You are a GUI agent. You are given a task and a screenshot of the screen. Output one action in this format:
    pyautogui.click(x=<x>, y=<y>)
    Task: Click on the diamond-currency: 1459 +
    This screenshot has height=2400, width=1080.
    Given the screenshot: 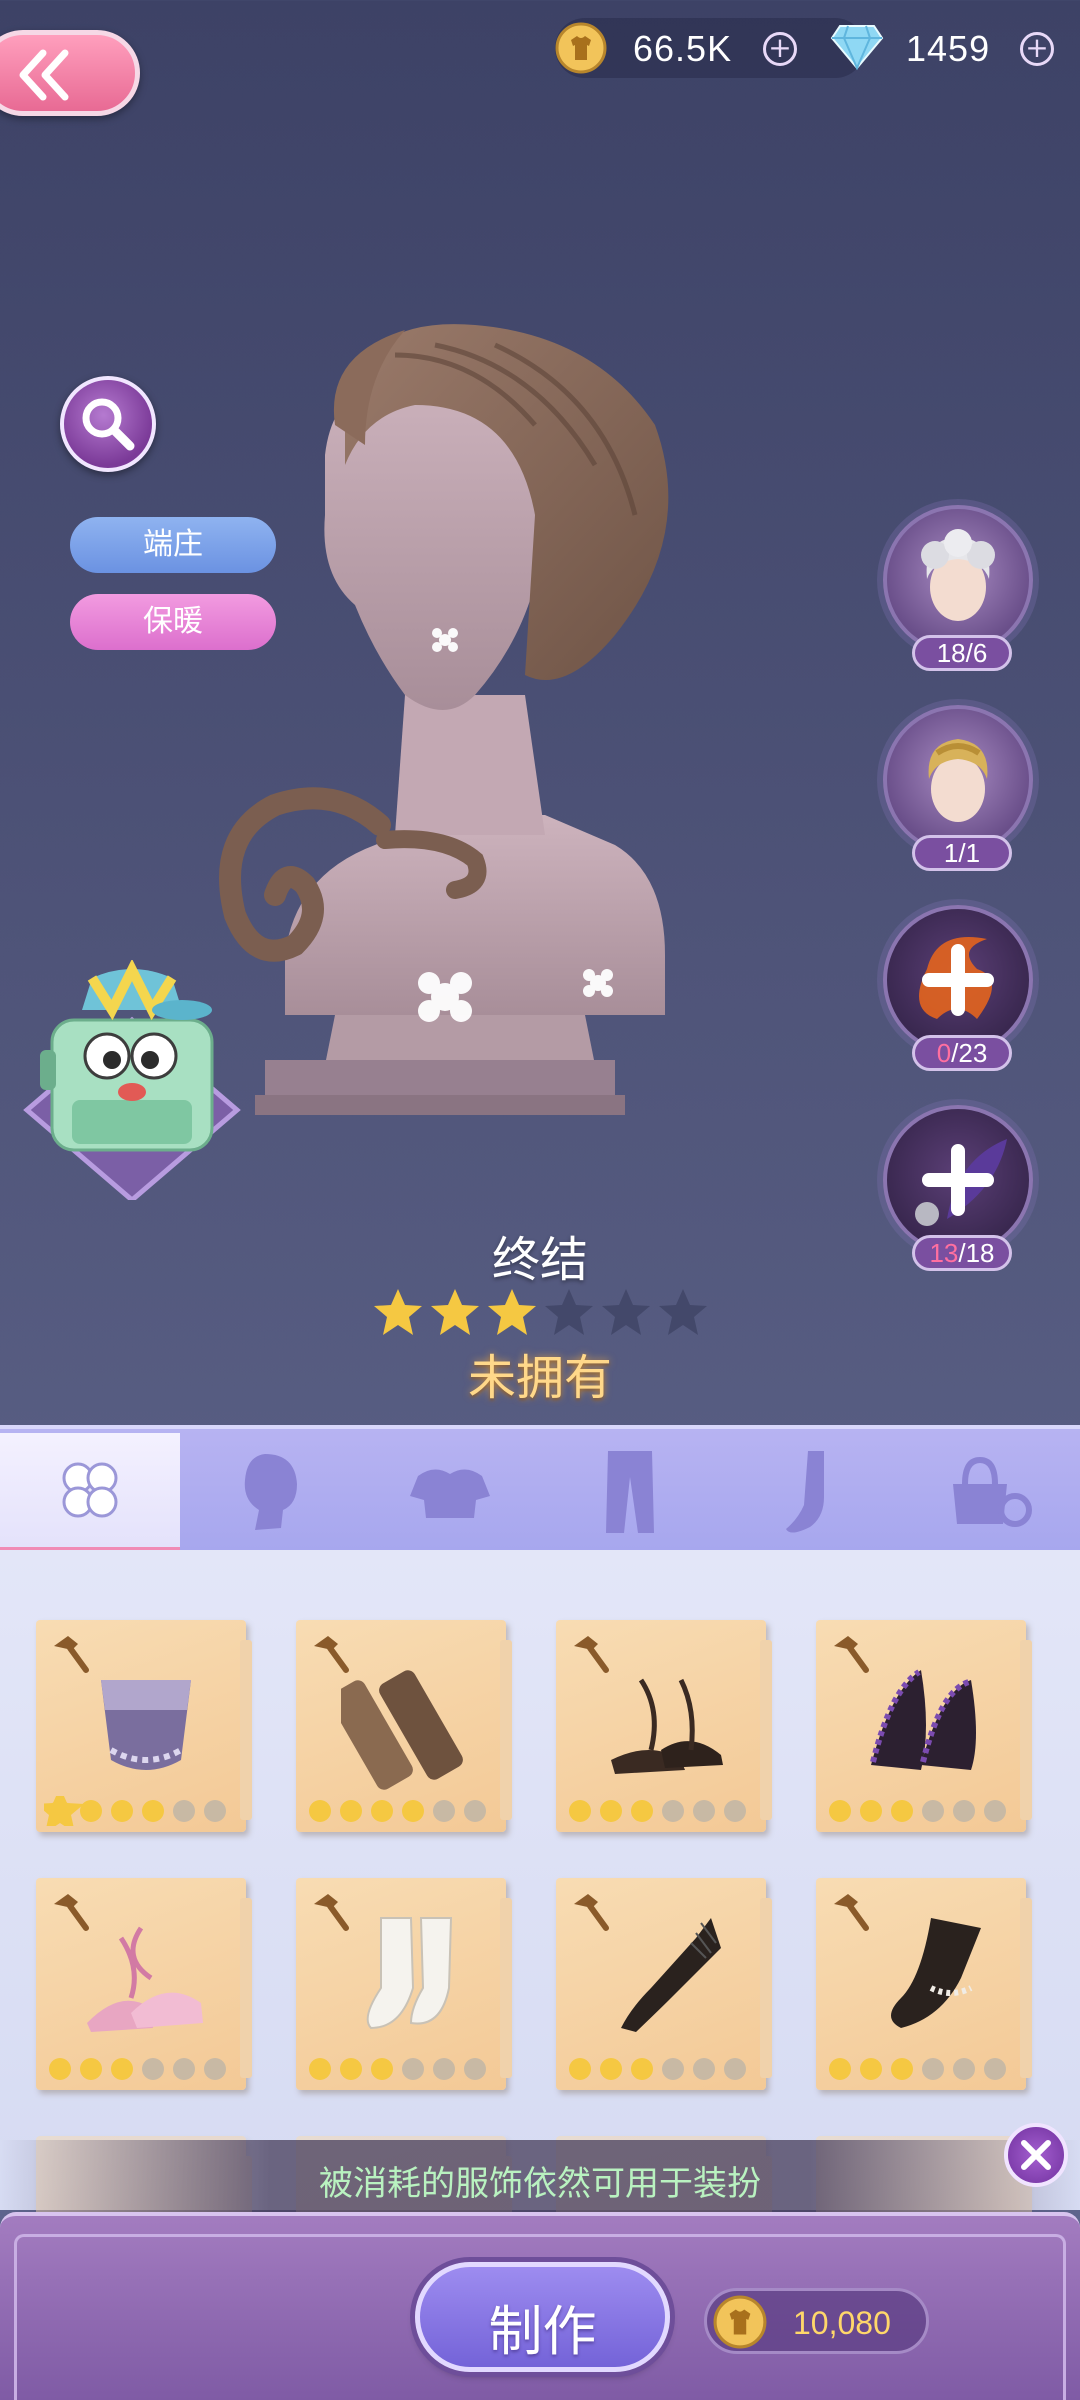 What is the action you would take?
    pyautogui.click(x=952, y=48)
    